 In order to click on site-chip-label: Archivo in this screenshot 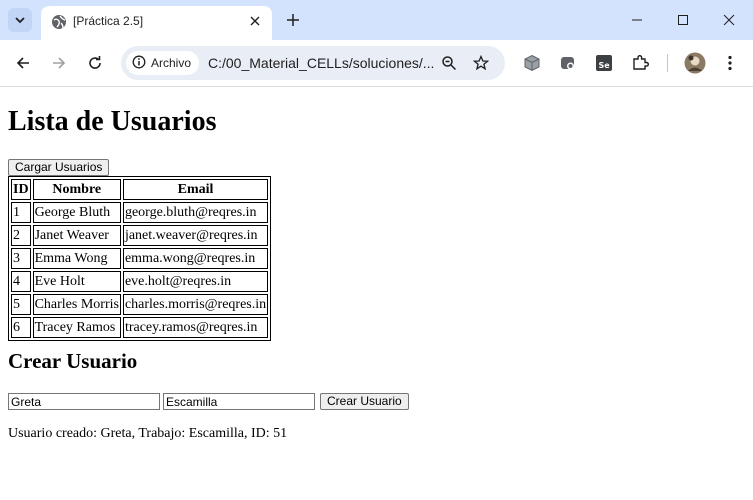, I will do `click(171, 63)`.